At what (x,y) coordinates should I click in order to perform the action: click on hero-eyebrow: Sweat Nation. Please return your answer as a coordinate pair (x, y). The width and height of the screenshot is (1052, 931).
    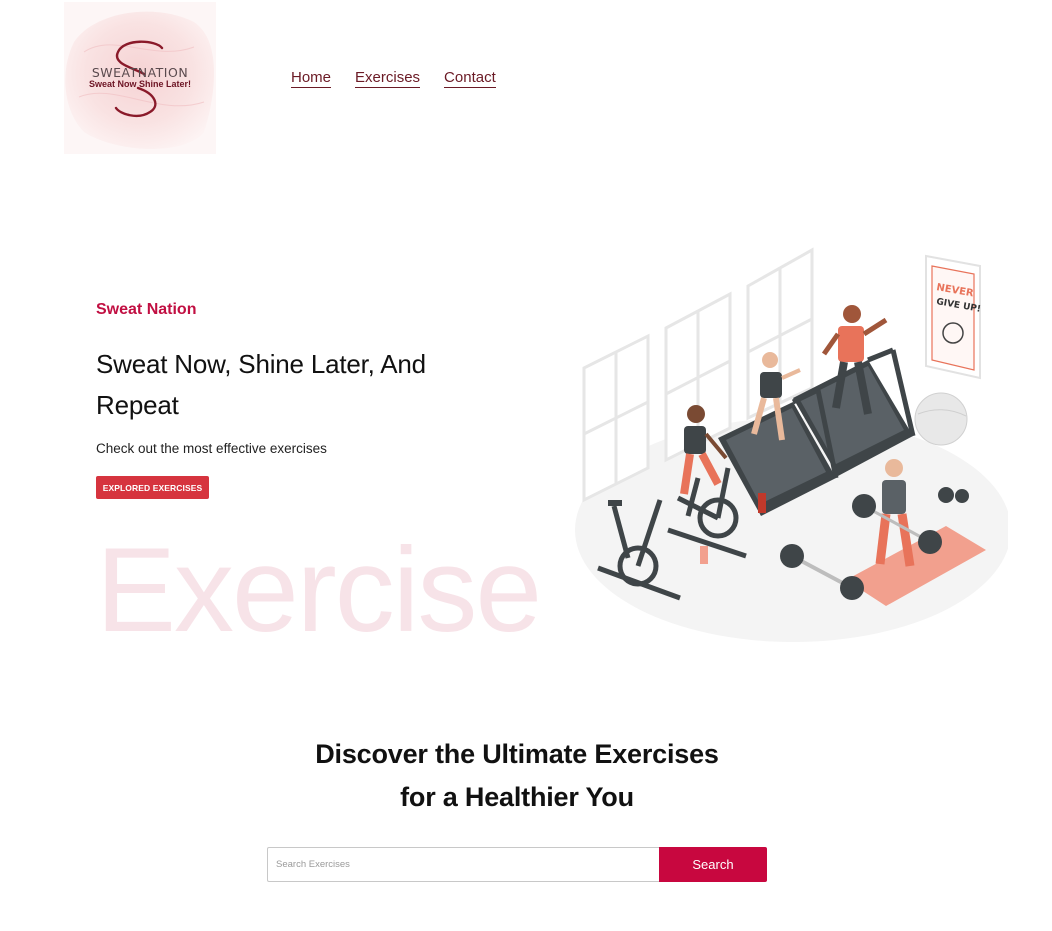
    Looking at the image, I should click on (146, 309).